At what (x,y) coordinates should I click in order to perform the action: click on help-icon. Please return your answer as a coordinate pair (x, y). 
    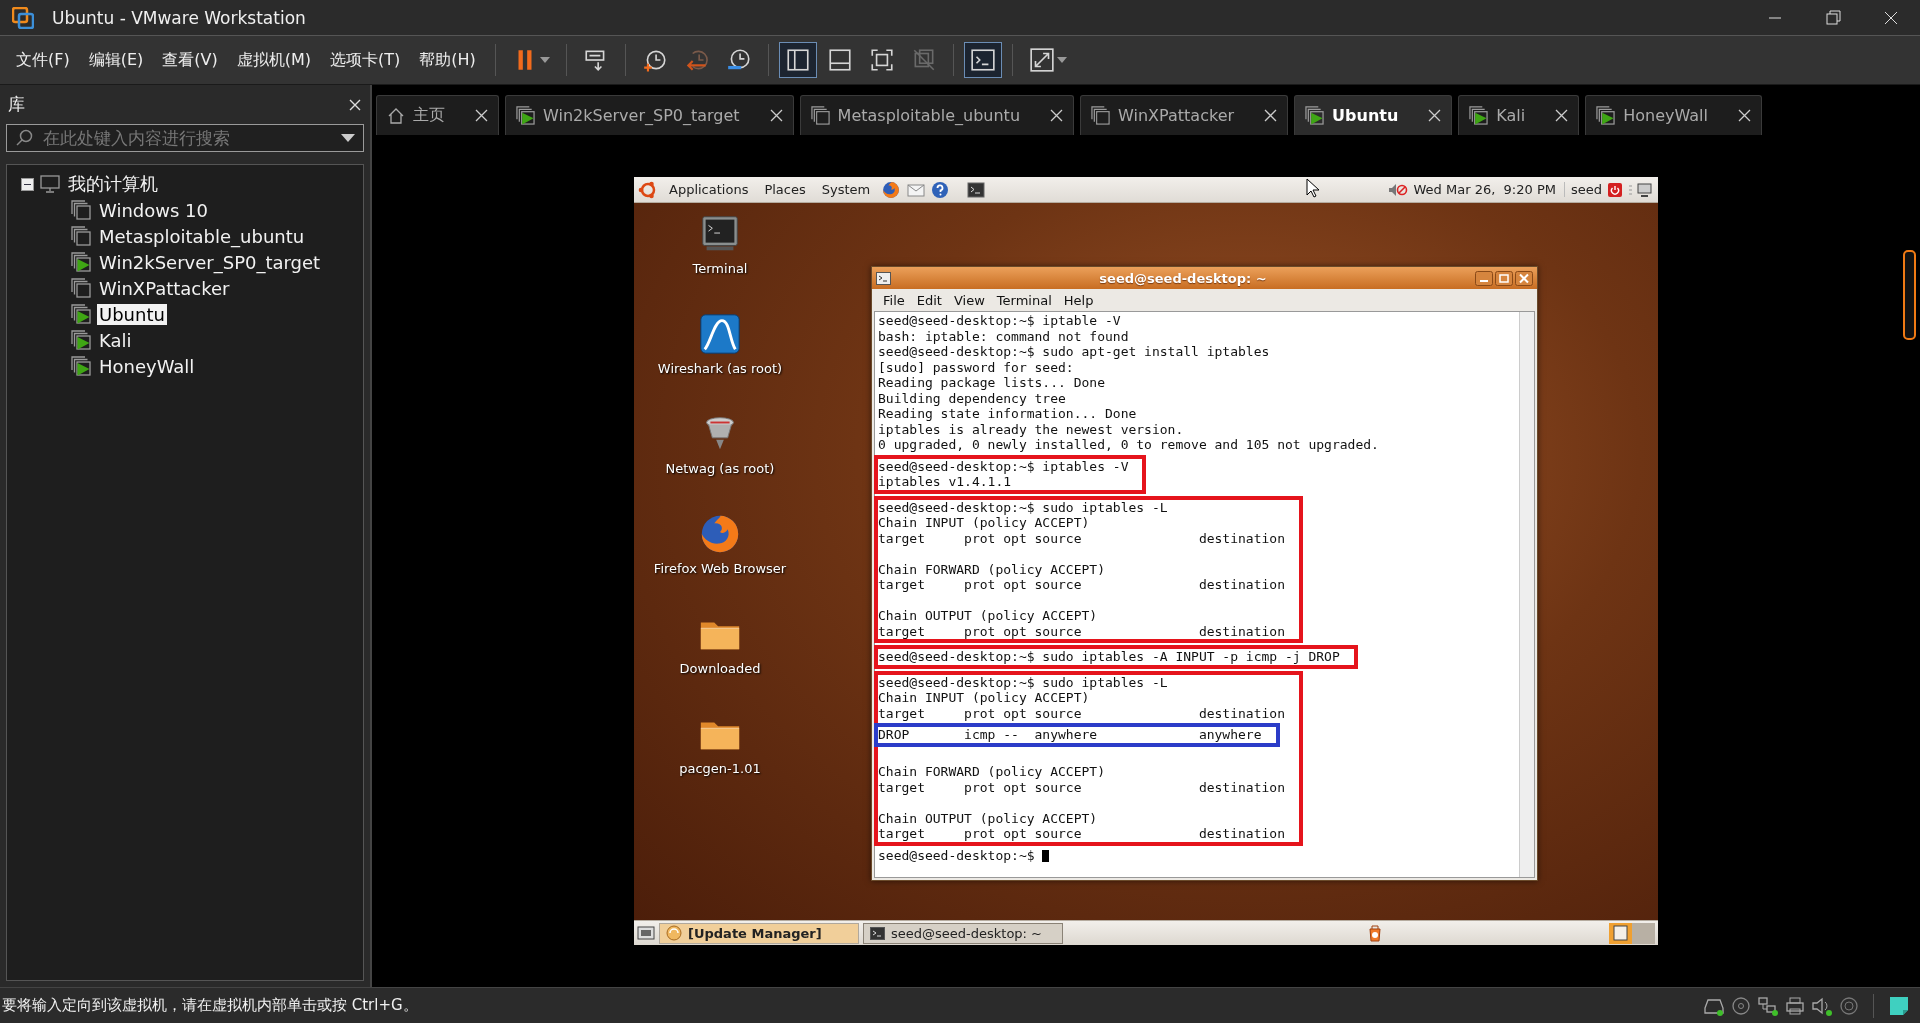
    Looking at the image, I should click on (940, 189).